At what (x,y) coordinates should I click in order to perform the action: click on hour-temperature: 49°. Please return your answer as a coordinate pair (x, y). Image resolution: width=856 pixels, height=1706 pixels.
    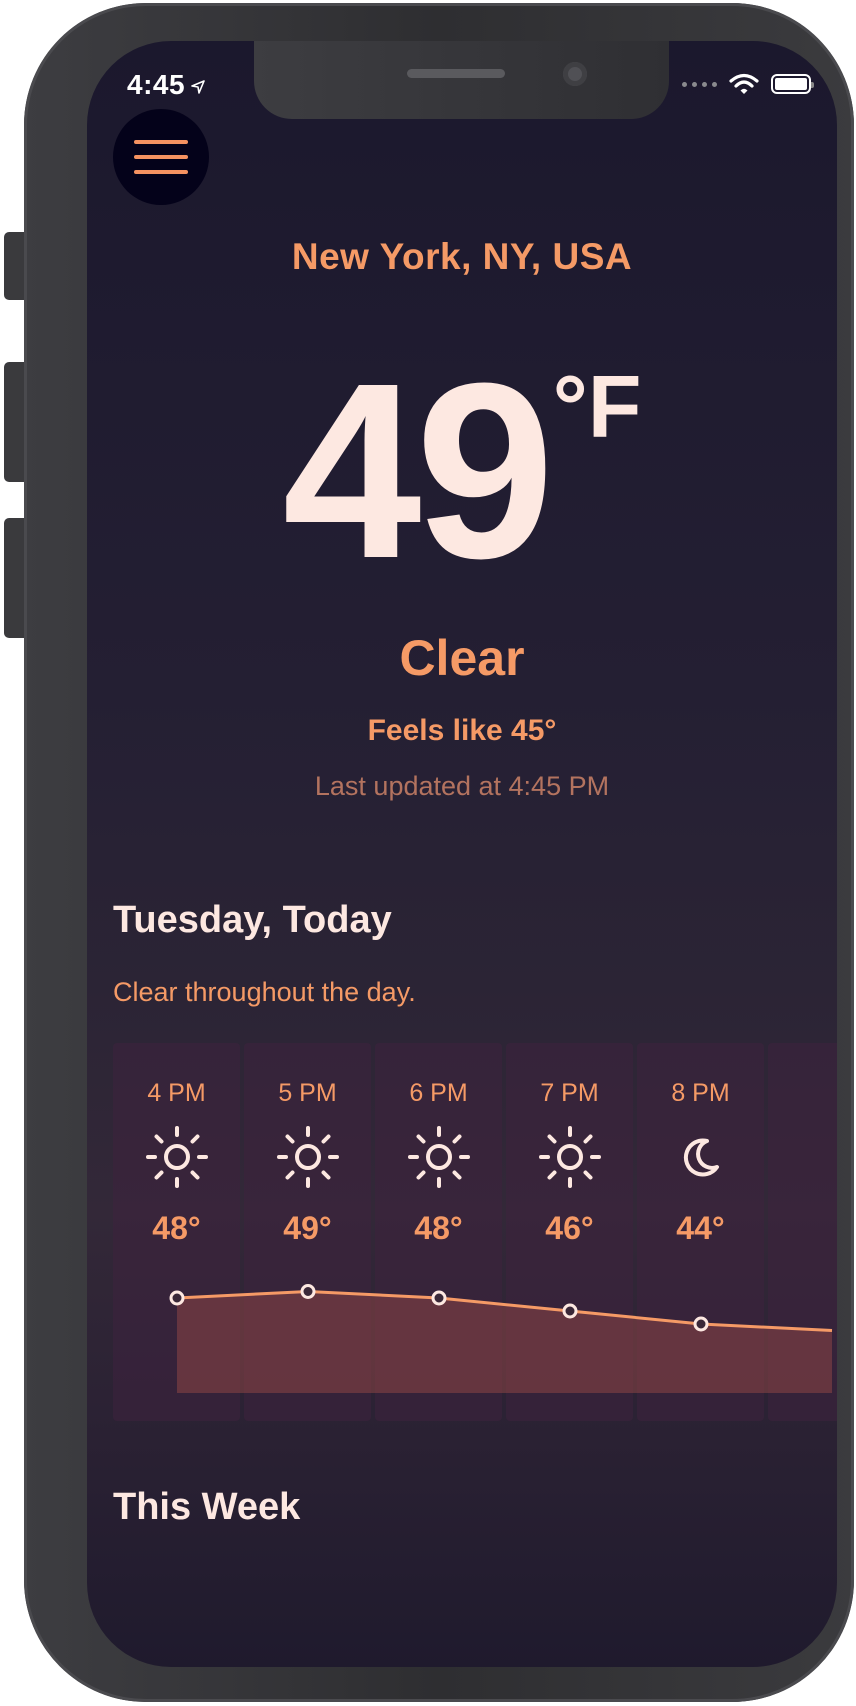
    Looking at the image, I should click on (307, 1228).